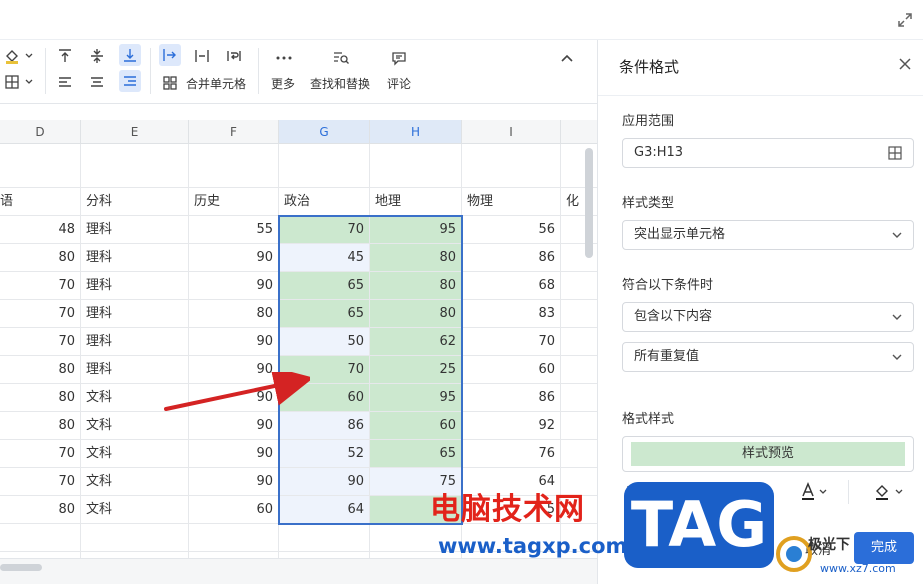  Describe the element at coordinates (19, 82) in the screenshot. I see `border-button` at that location.